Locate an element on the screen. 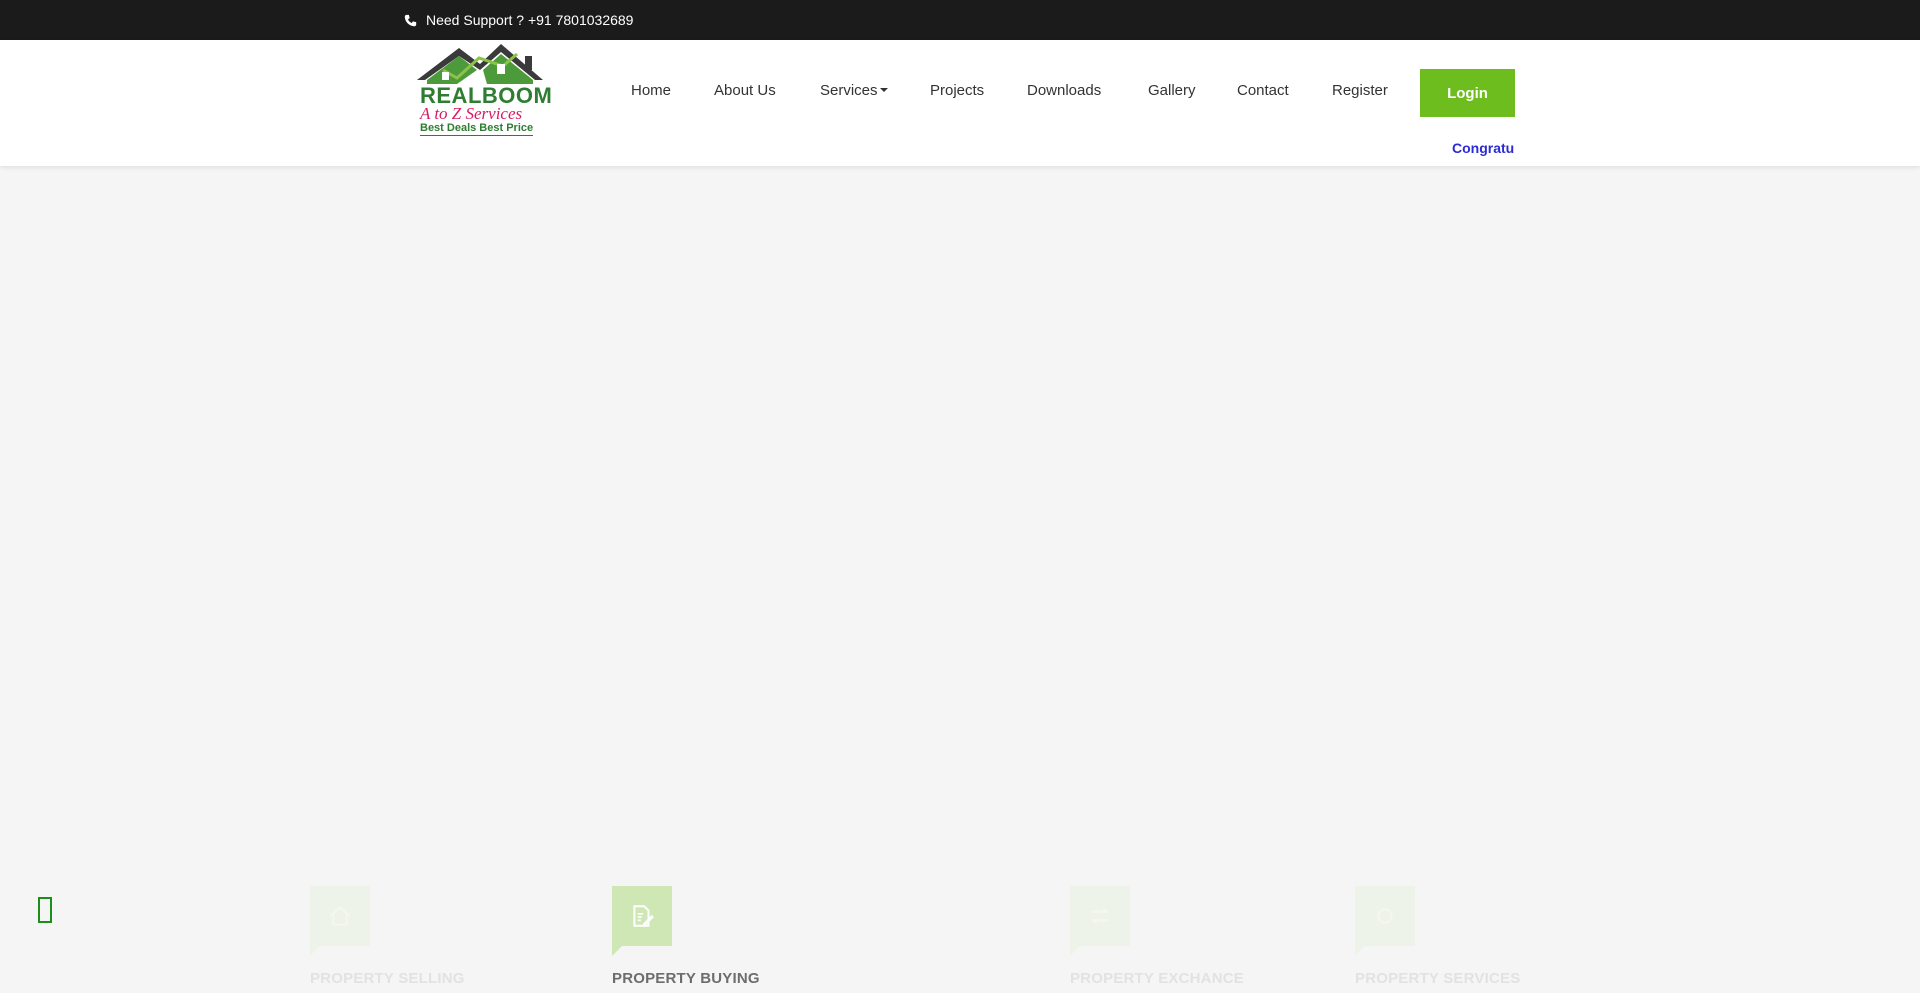 This screenshot has height=993, width=1920. support-text: Need Support ? +91 7801032689 is located at coordinates (530, 20).